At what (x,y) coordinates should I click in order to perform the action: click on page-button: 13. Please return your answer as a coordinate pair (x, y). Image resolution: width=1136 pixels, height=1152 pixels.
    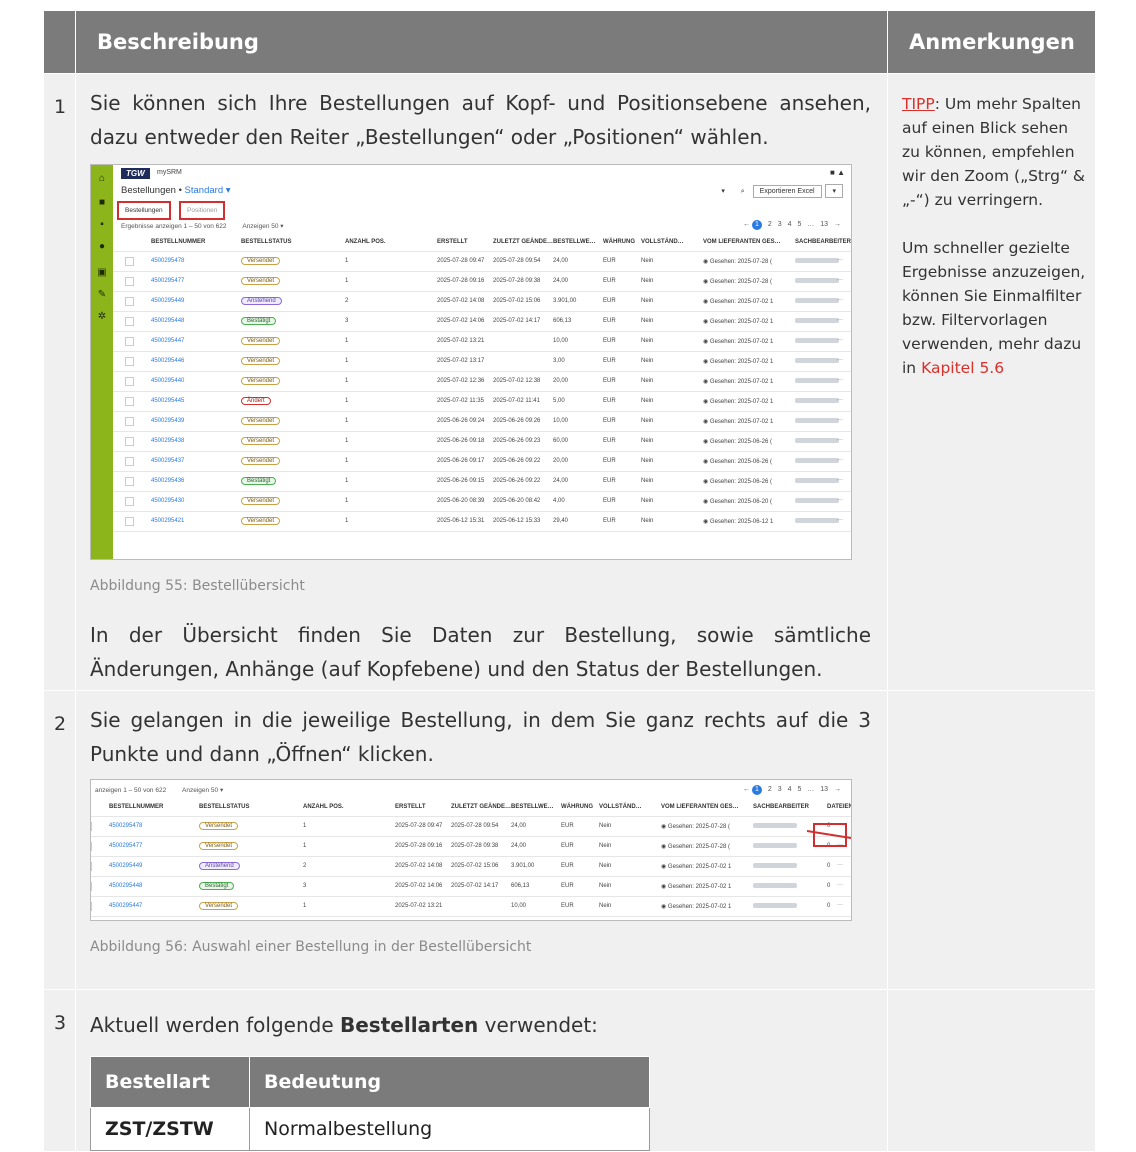
    Looking at the image, I should click on (824, 224).